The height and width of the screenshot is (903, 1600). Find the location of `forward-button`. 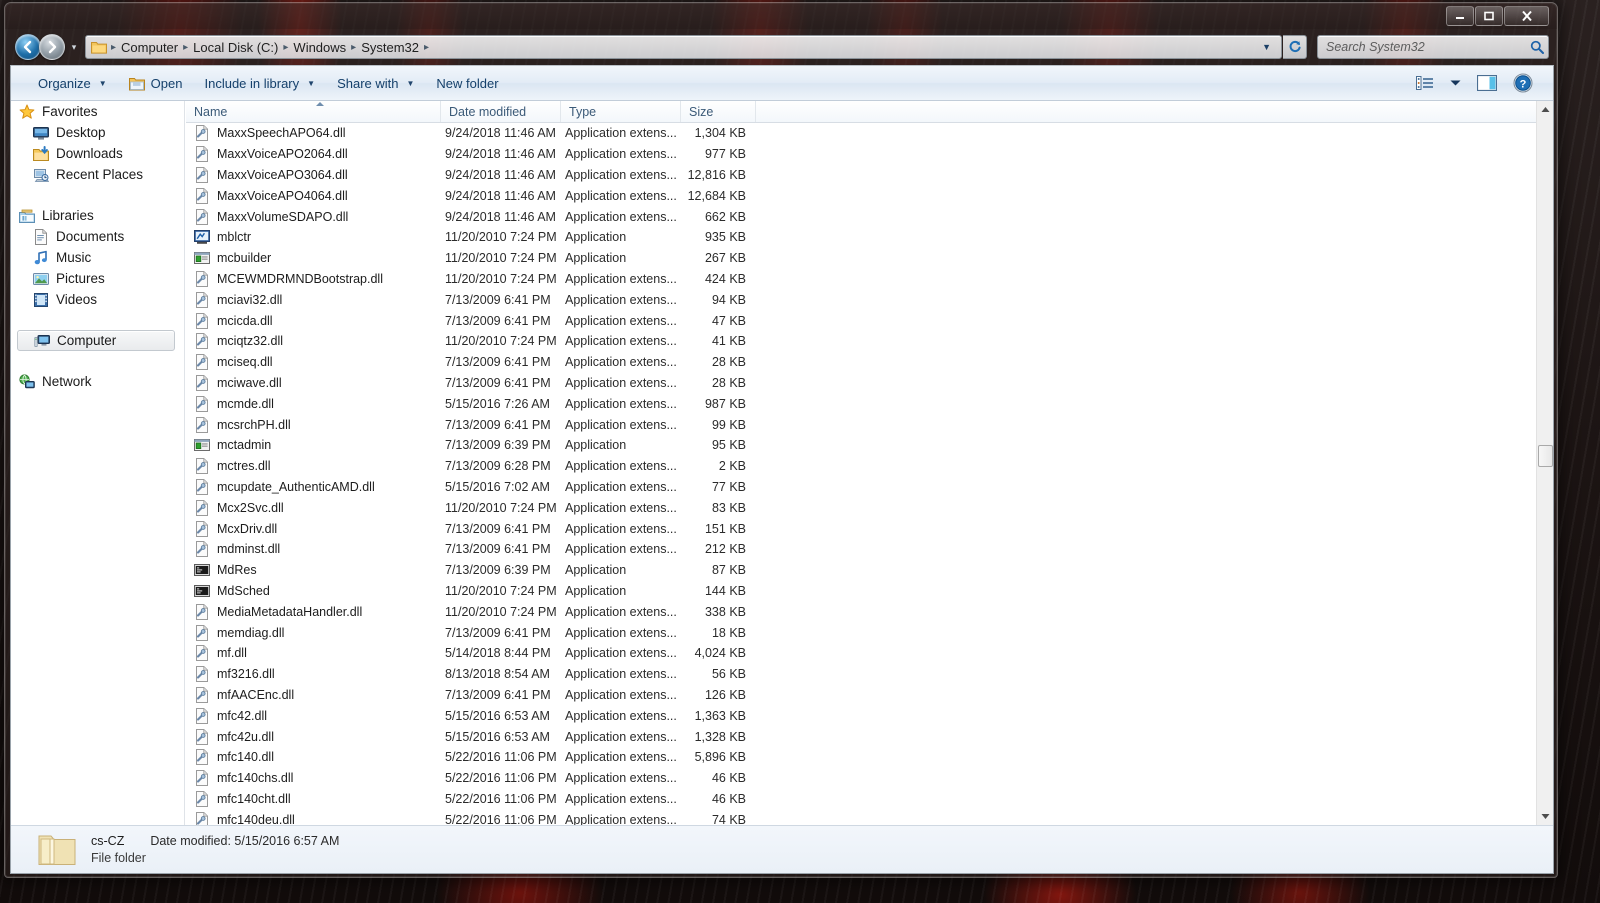

forward-button is located at coordinates (52, 47).